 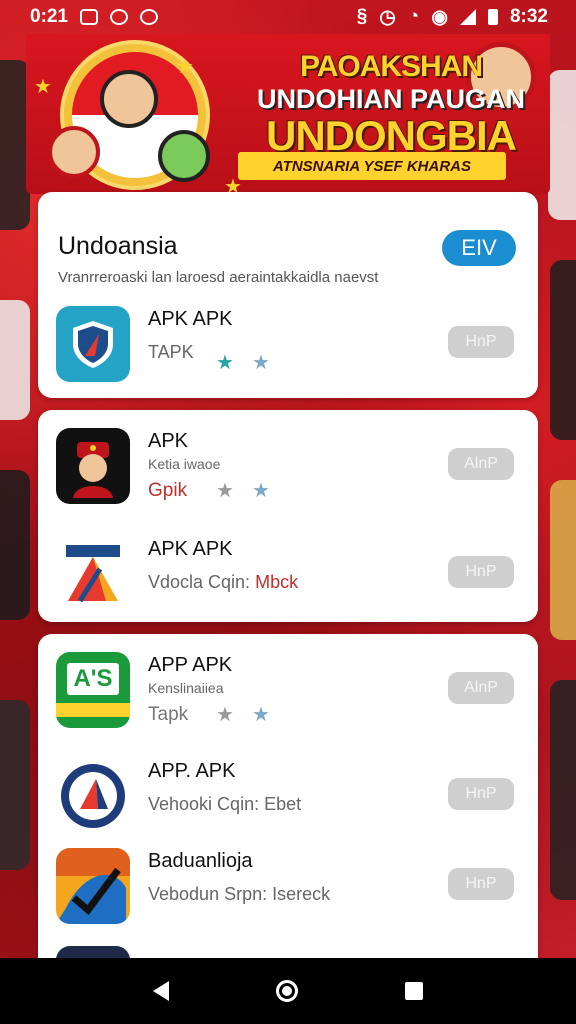 I want to click on back-icon, so click(x=161, y=991).